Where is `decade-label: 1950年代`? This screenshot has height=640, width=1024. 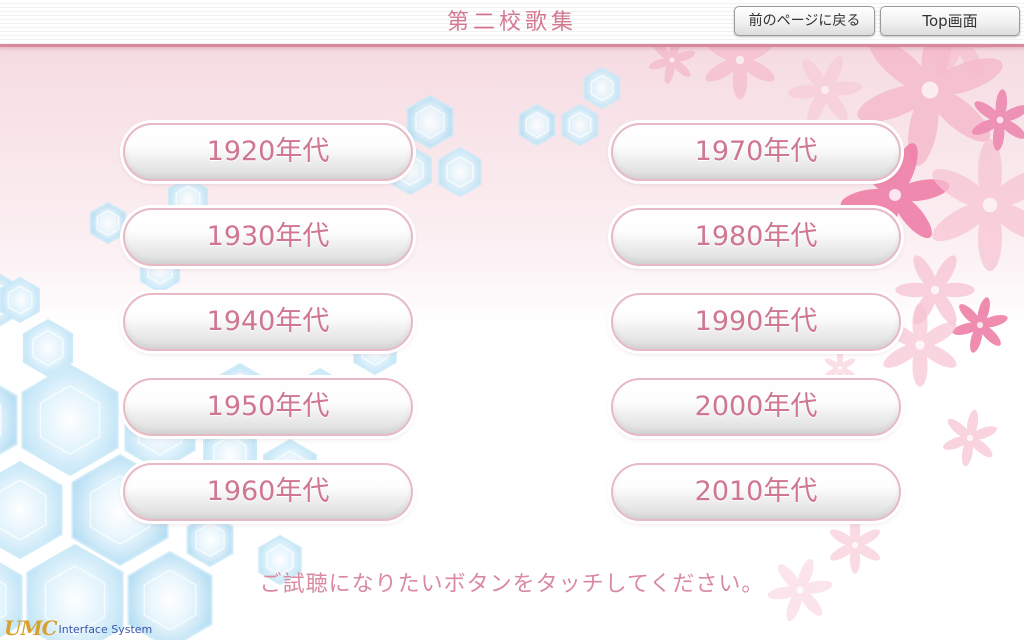
decade-label: 1950年代 is located at coordinates (268, 406).